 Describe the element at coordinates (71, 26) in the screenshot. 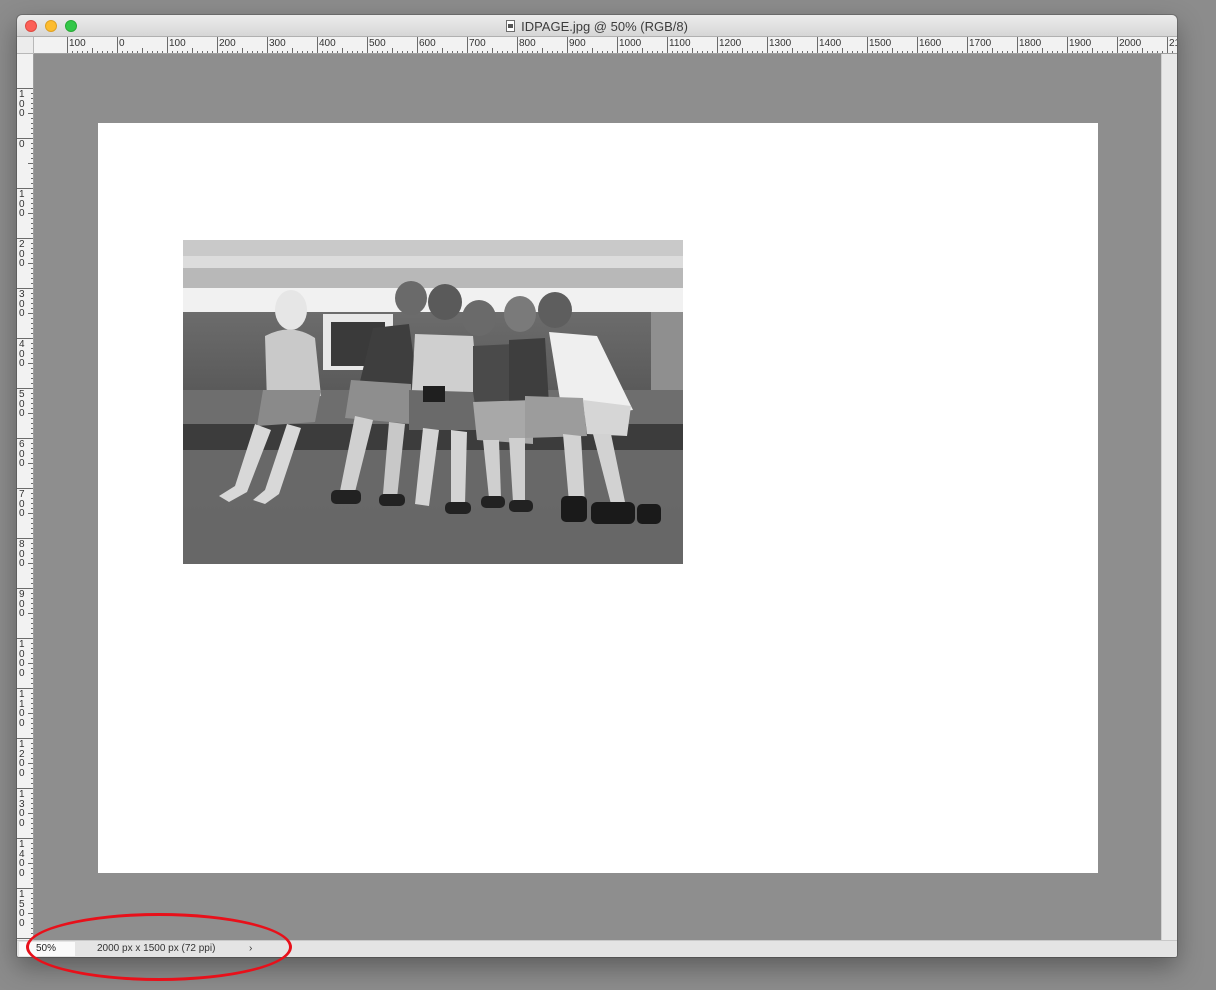

I see `maximize-window-button` at that location.